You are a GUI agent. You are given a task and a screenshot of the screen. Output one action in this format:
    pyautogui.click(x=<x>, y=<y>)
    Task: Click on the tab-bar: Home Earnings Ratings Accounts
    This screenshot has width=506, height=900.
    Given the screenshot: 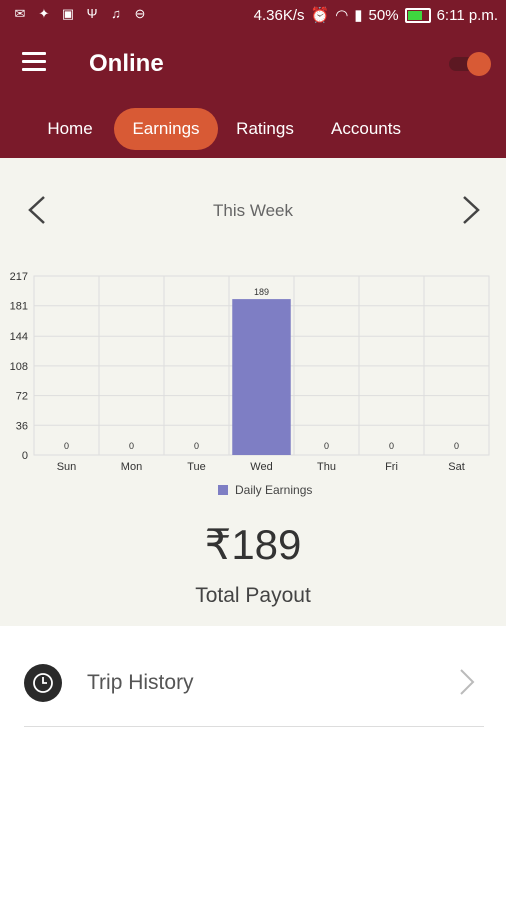 What is the action you would take?
    pyautogui.click(x=253, y=130)
    